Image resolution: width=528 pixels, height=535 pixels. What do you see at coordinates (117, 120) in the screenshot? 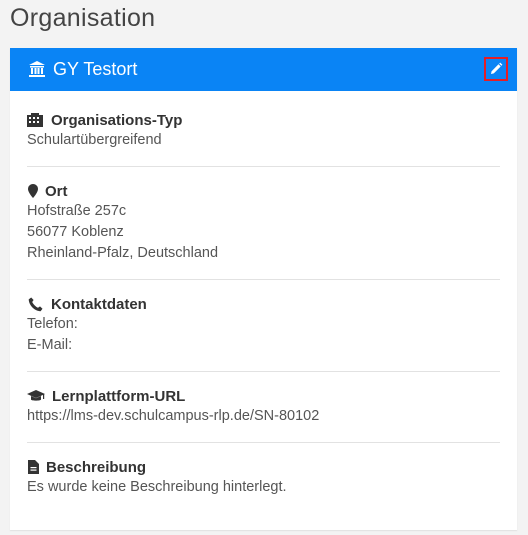
I see `section-title: Organisations-Typ` at bounding box center [117, 120].